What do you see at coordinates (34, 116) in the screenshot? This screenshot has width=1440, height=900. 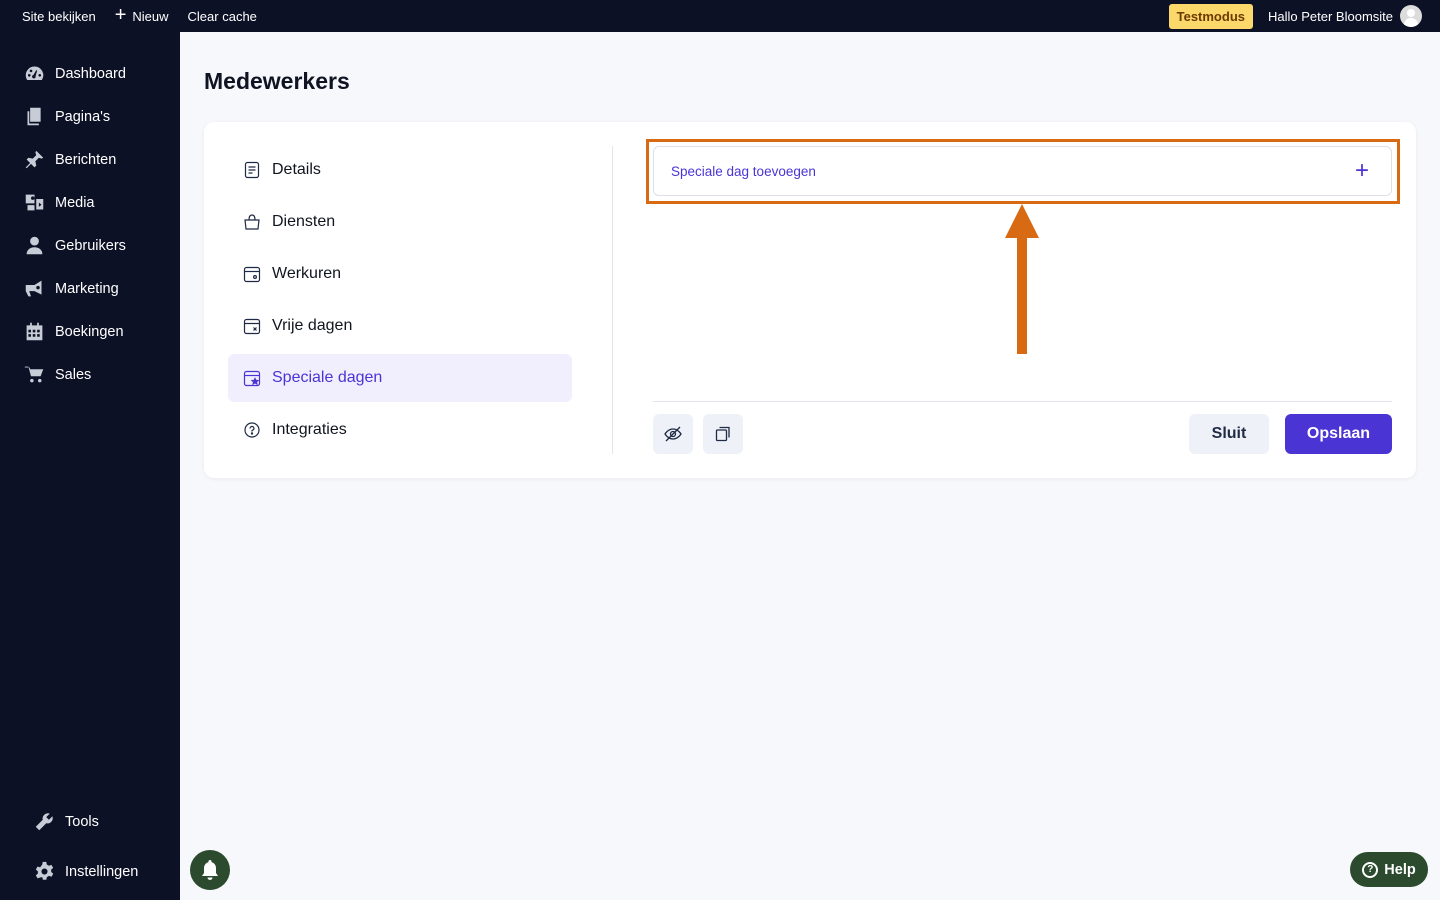 I see `pages-icon` at bounding box center [34, 116].